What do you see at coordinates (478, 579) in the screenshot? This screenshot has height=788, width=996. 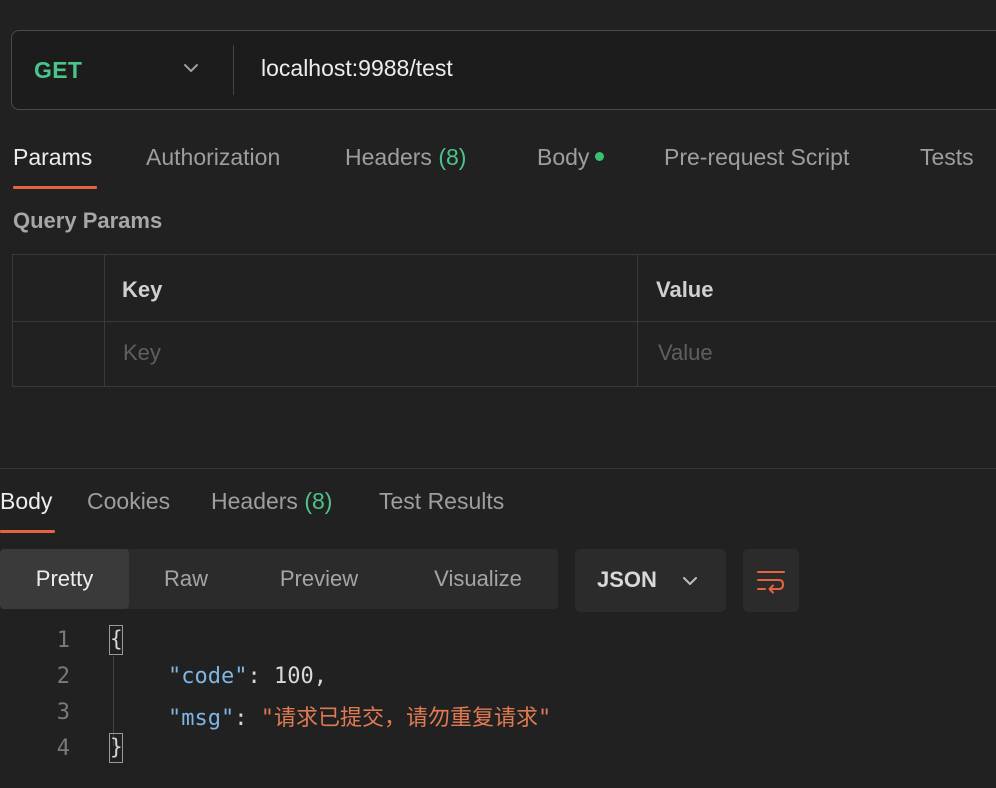 I see `visualize-button: Visualize` at bounding box center [478, 579].